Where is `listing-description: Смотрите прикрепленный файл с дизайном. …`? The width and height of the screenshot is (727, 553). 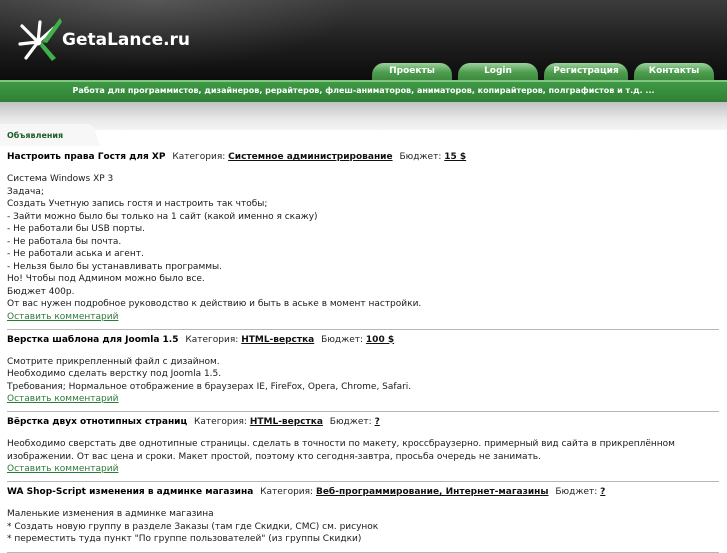 listing-description: Смотрите прикрепленный файл с дизайном. … is located at coordinates (363, 375).